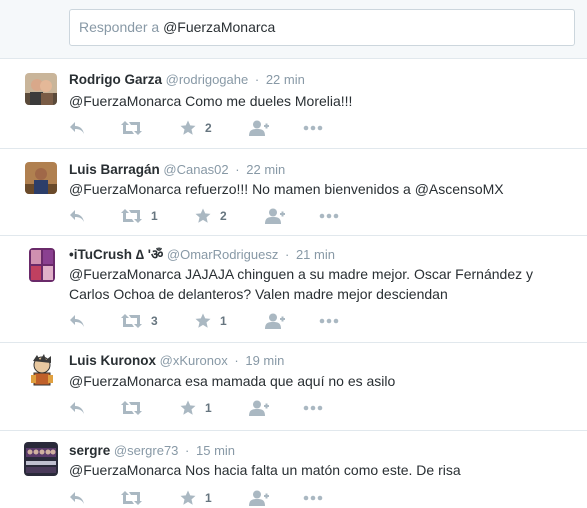 This screenshot has width=587, height=508. I want to click on display-name: Luis Kuronox, so click(112, 360).